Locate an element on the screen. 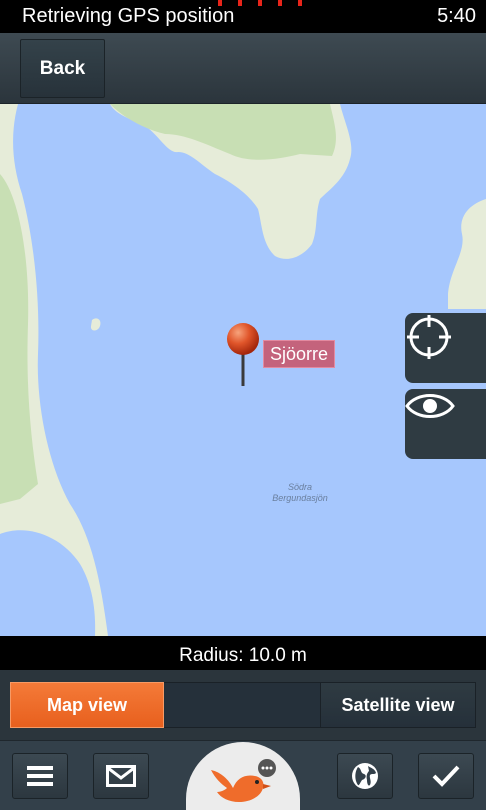  status-time: 5:40 is located at coordinates (456, 16).